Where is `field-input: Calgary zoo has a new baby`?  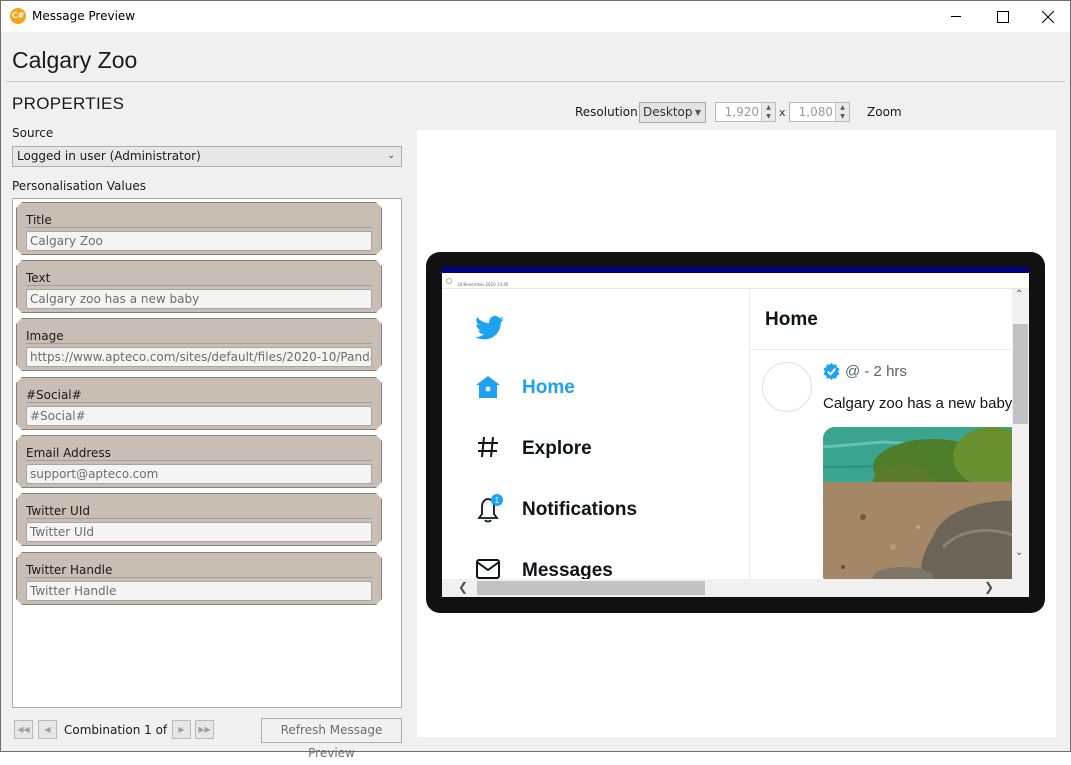
field-input: Calgary zoo has a new baby is located at coordinates (199, 299).